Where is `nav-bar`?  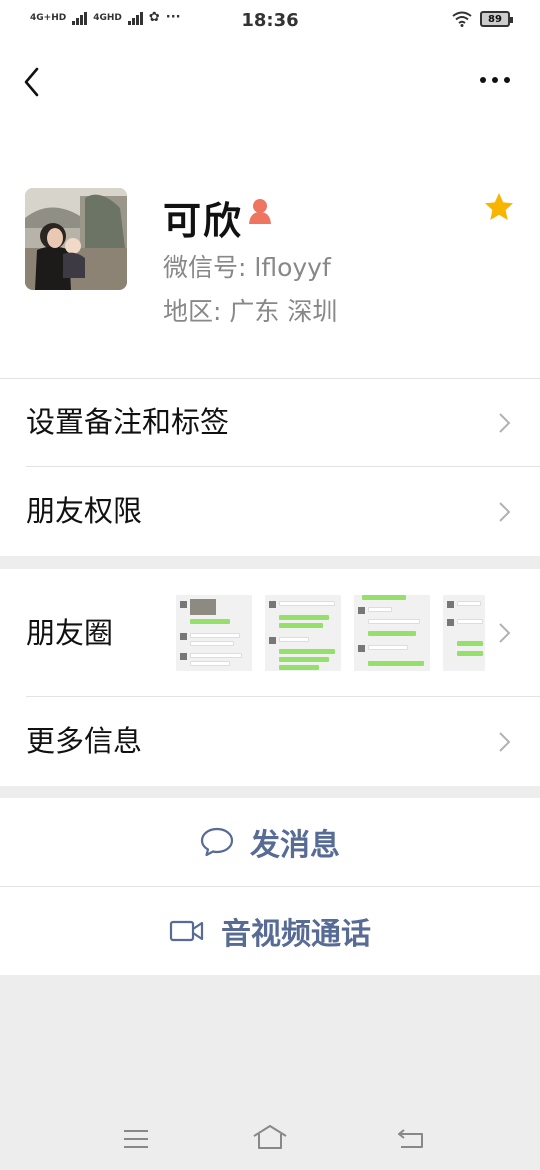 nav-bar is located at coordinates (270, 82).